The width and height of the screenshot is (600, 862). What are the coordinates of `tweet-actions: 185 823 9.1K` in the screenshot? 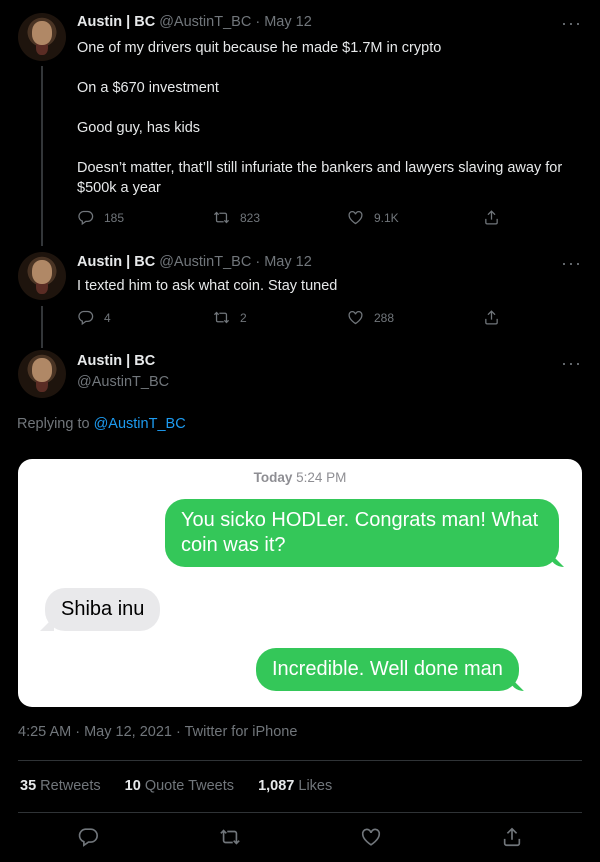 It's located at (292, 219).